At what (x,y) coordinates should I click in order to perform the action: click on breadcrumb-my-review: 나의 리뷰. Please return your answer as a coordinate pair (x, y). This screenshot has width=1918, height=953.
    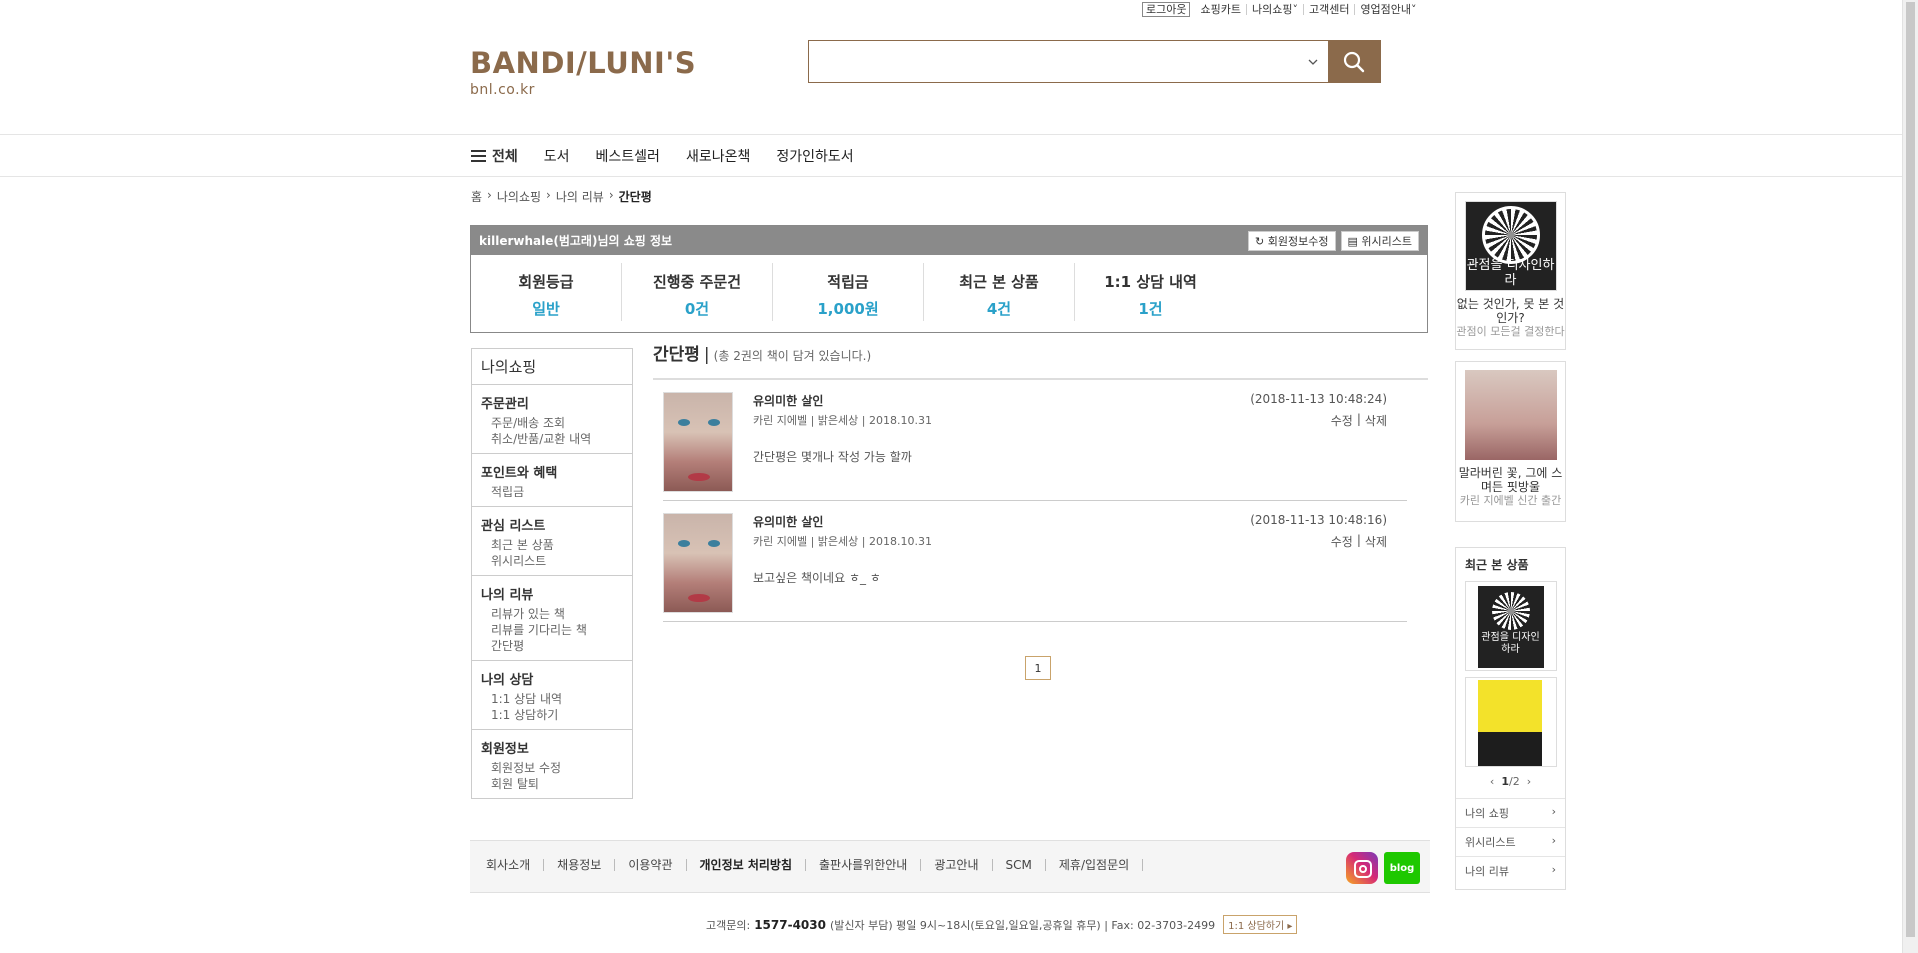
    Looking at the image, I should click on (580, 196).